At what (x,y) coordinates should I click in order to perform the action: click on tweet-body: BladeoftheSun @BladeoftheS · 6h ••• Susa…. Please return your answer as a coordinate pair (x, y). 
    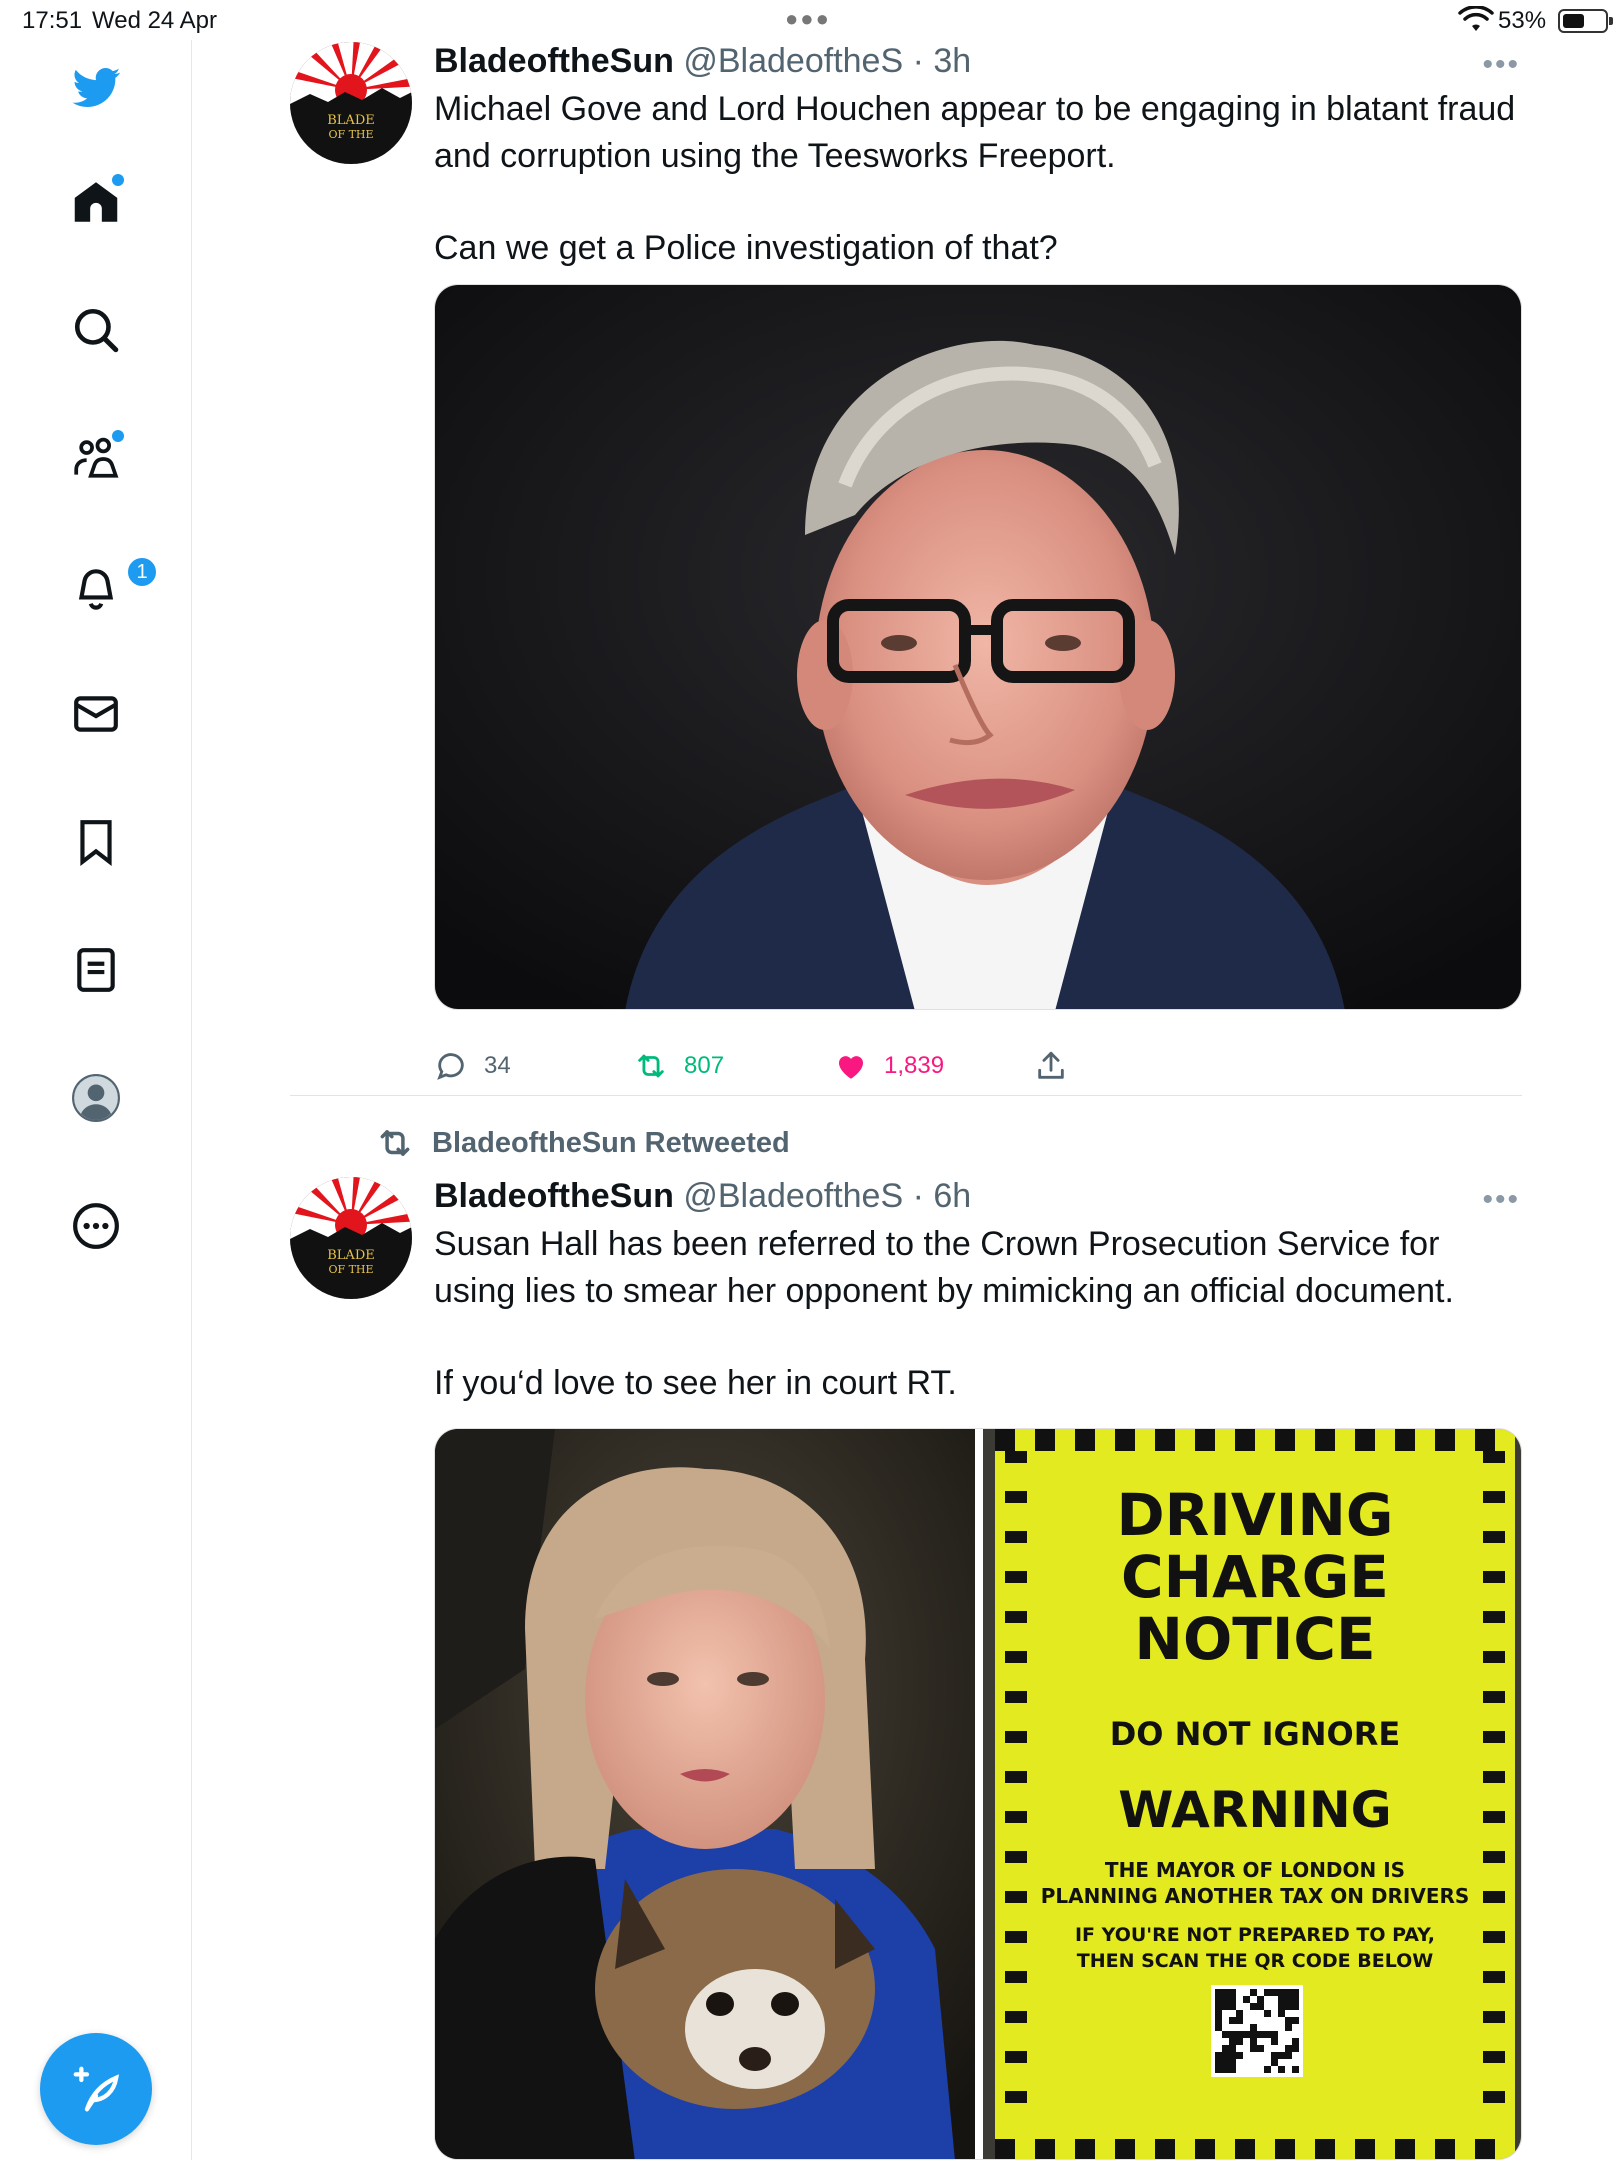
    Looking at the image, I should click on (978, 1291).